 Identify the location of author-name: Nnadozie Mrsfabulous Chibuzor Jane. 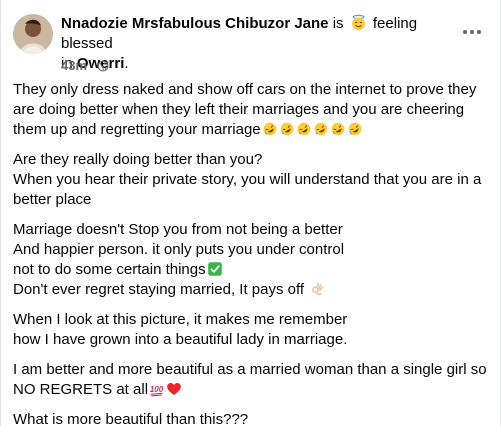
(195, 23).